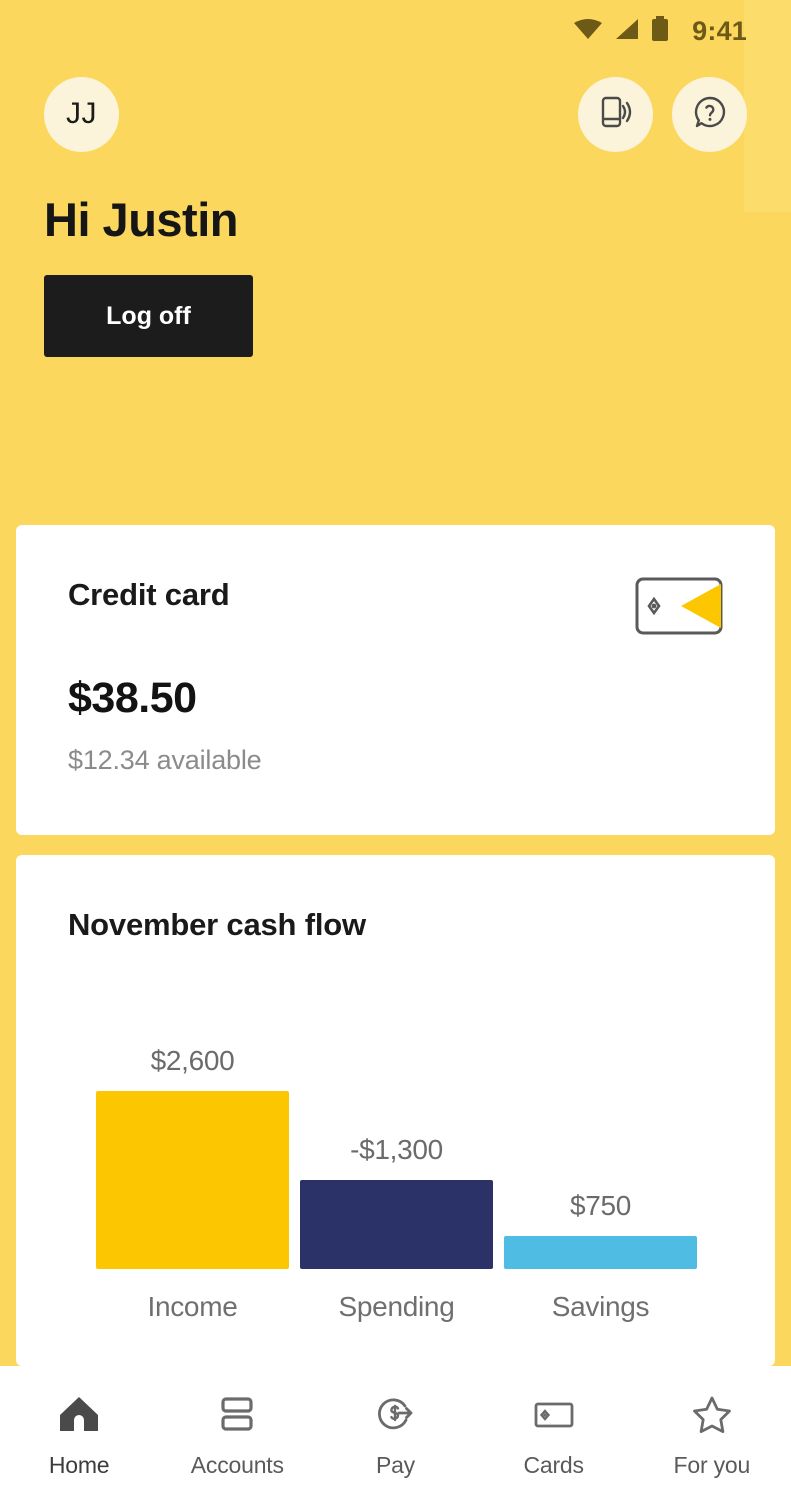 The height and width of the screenshot is (1510, 791). What do you see at coordinates (395, 31) in the screenshot?
I see `status-bar: 9:41` at bounding box center [395, 31].